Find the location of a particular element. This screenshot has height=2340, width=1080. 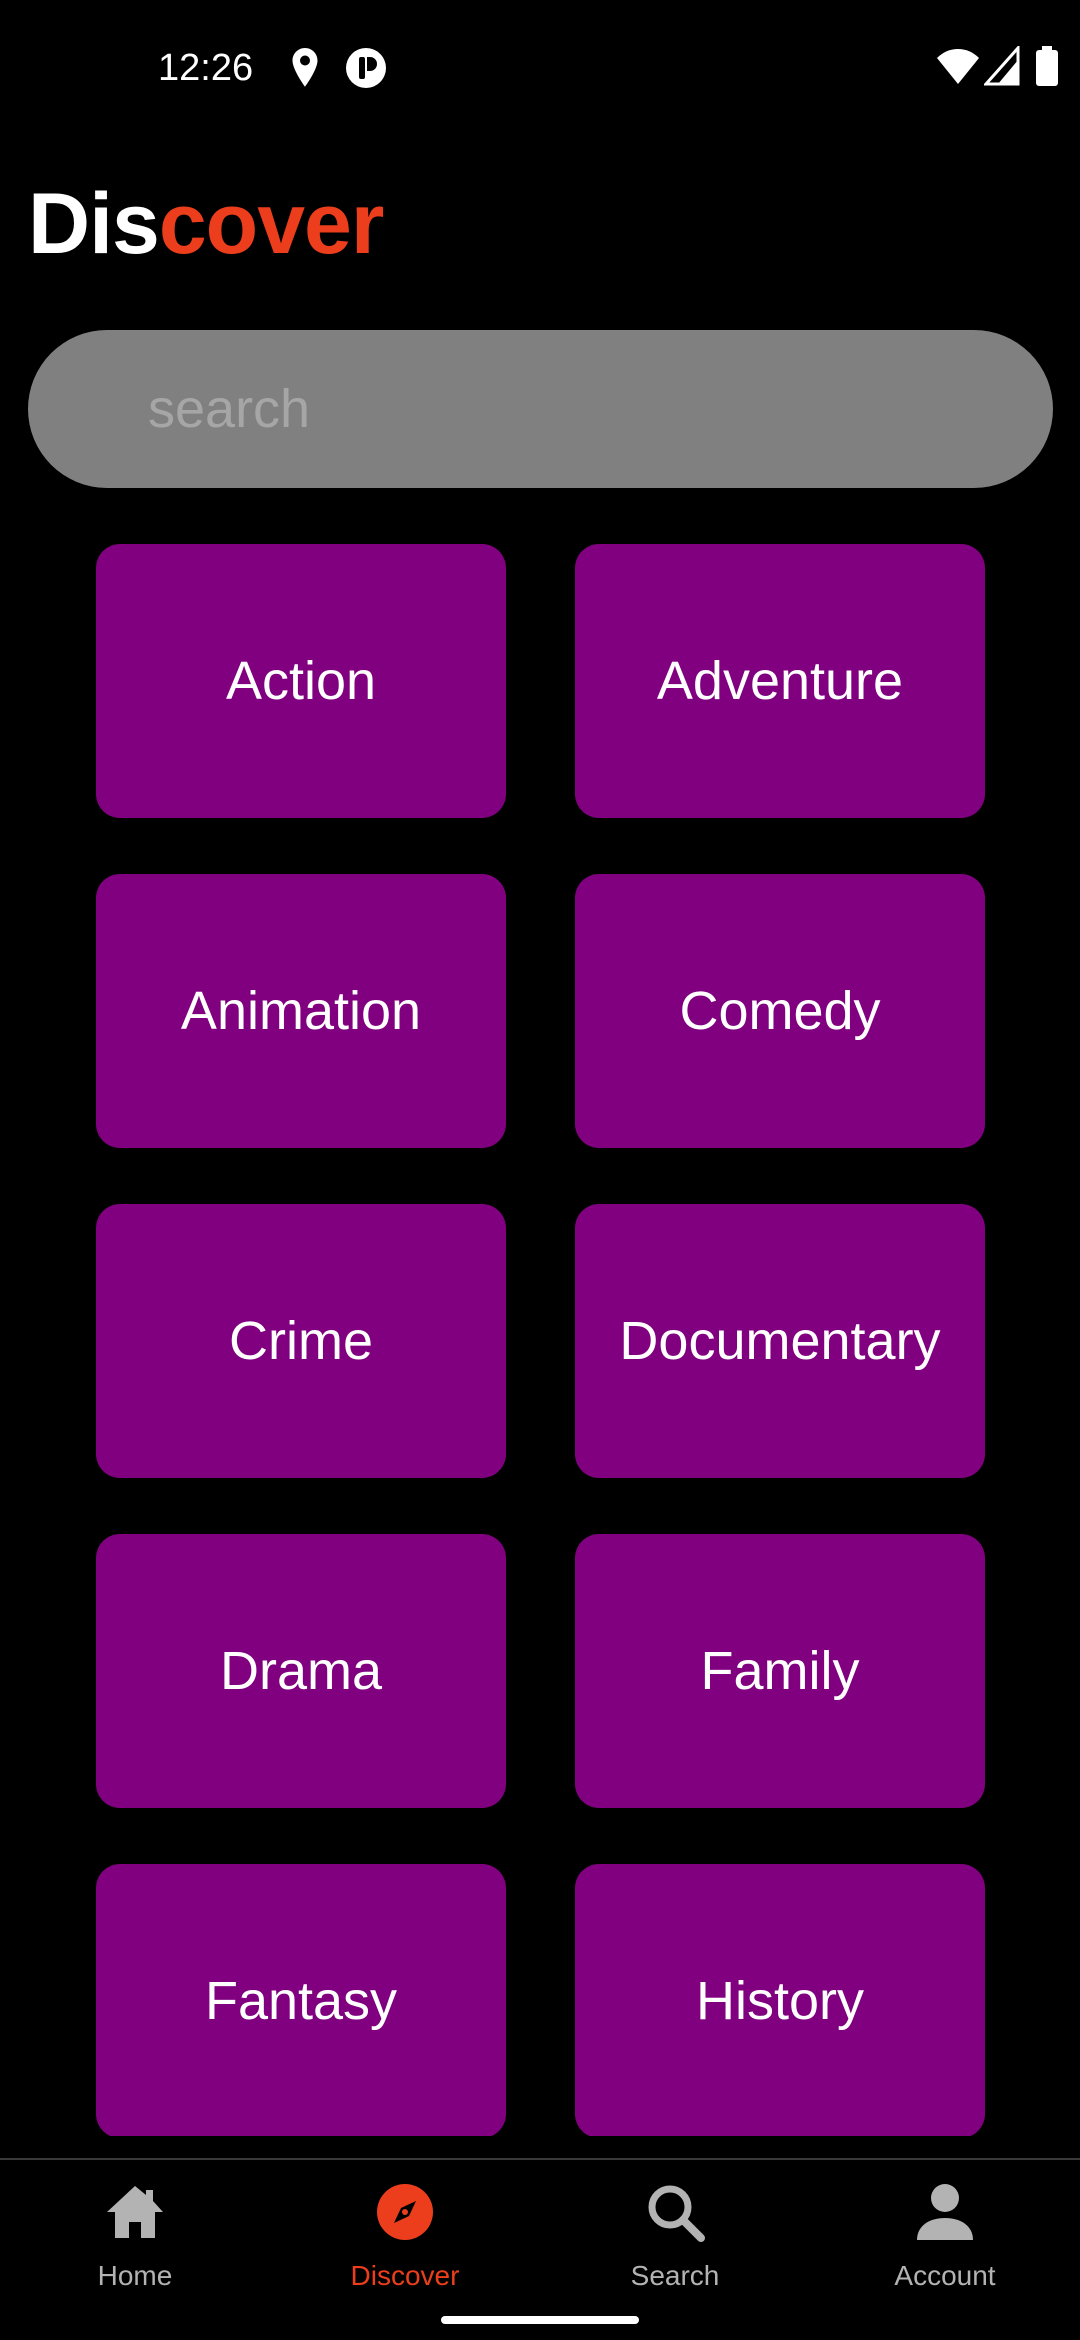

genre-tile-family: Family is located at coordinates (780, 1671).